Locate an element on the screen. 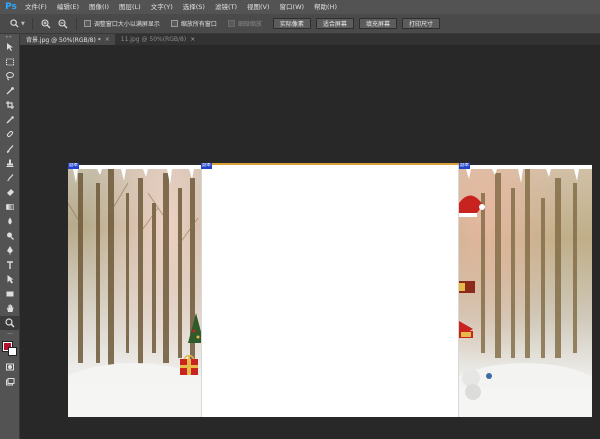  layer-badge-left: 副本 is located at coordinates (73, 166).